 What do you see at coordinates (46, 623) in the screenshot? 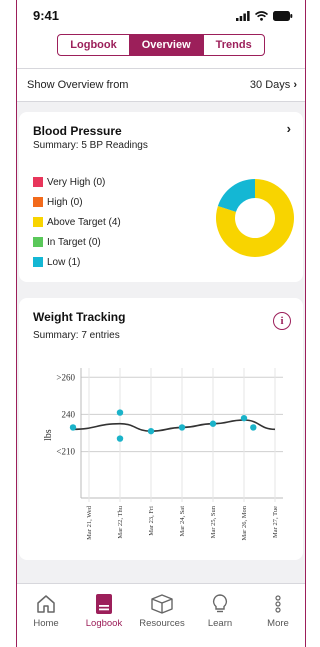
I see `tab-label: Home` at bounding box center [46, 623].